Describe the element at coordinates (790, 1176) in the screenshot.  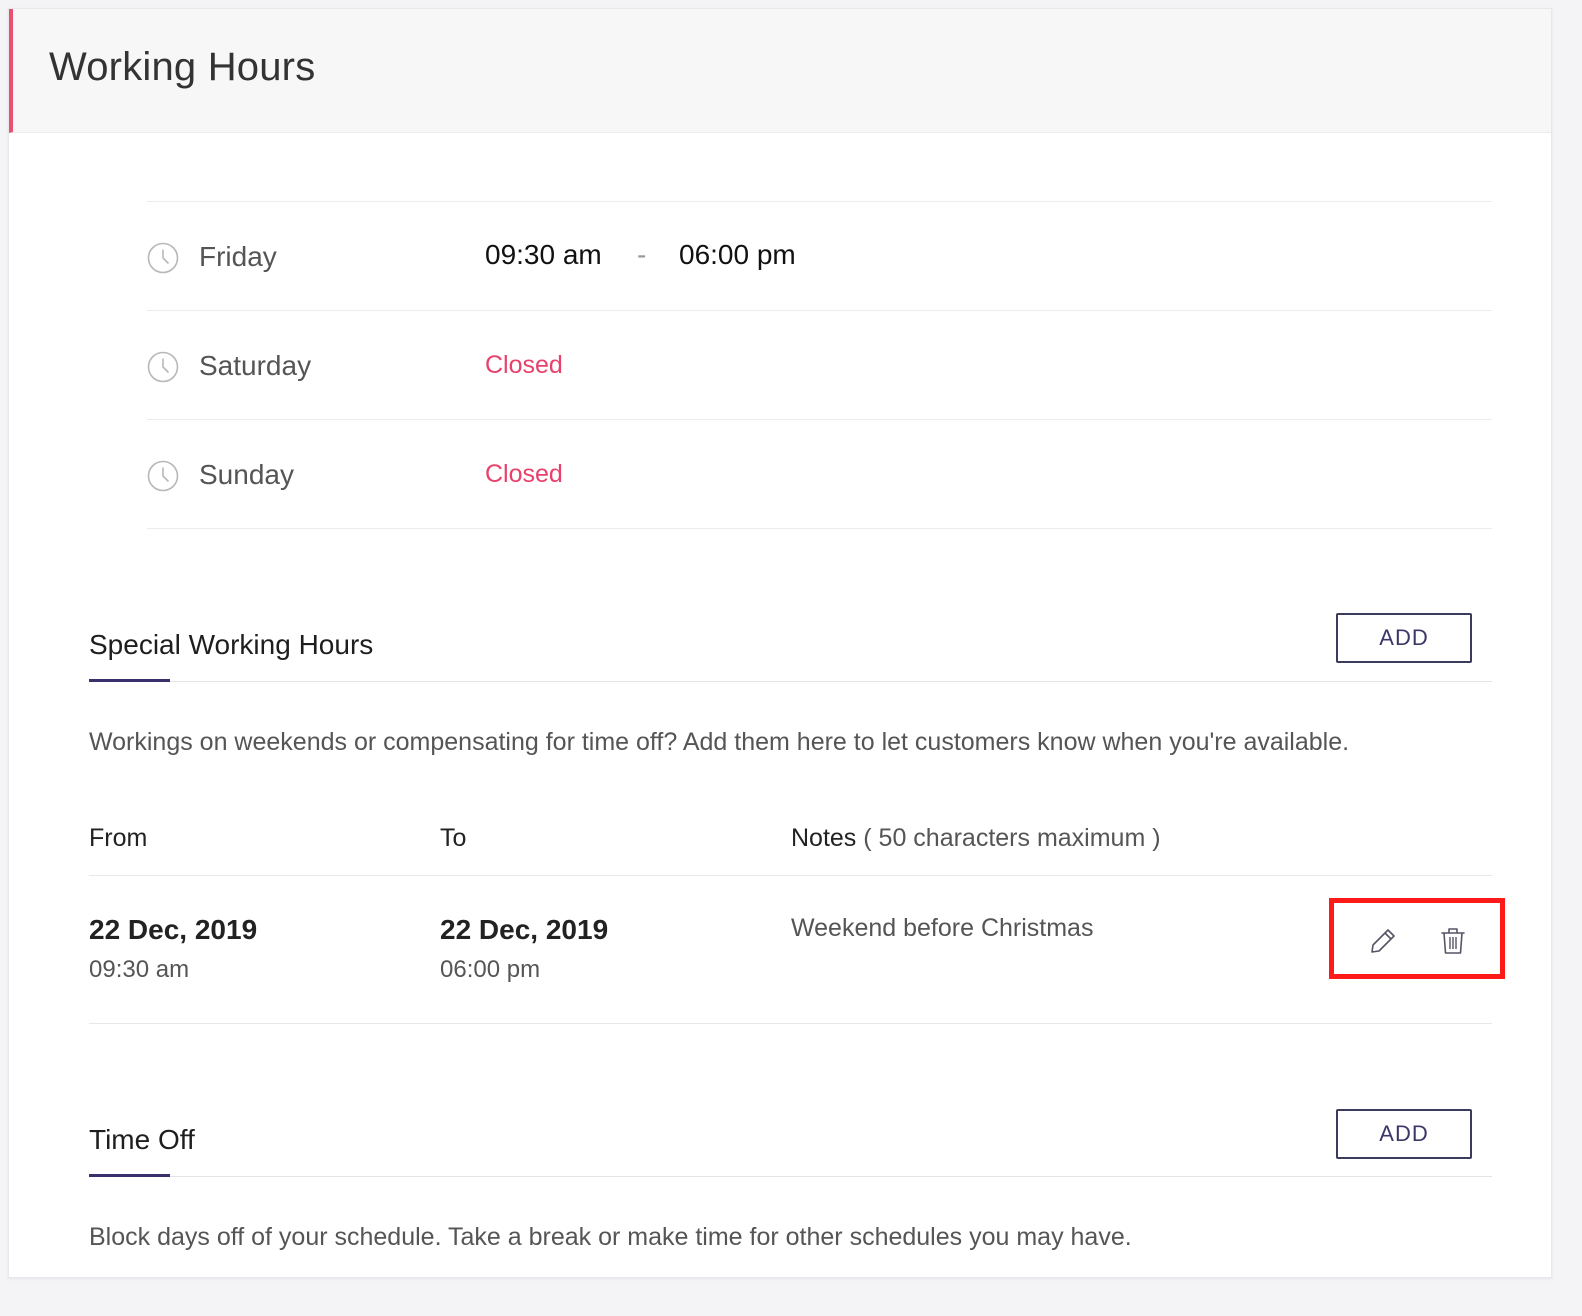
I see `section-divider` at that location.